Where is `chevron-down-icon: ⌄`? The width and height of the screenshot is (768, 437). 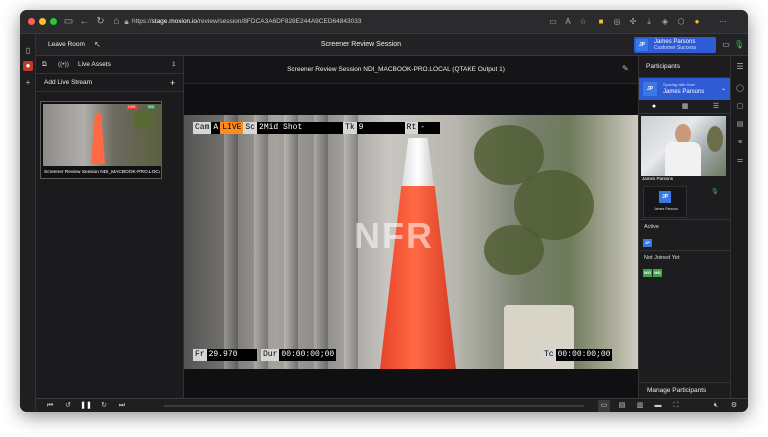
chevron-down-icon: ⌄ is located at coordinates (723, 88).